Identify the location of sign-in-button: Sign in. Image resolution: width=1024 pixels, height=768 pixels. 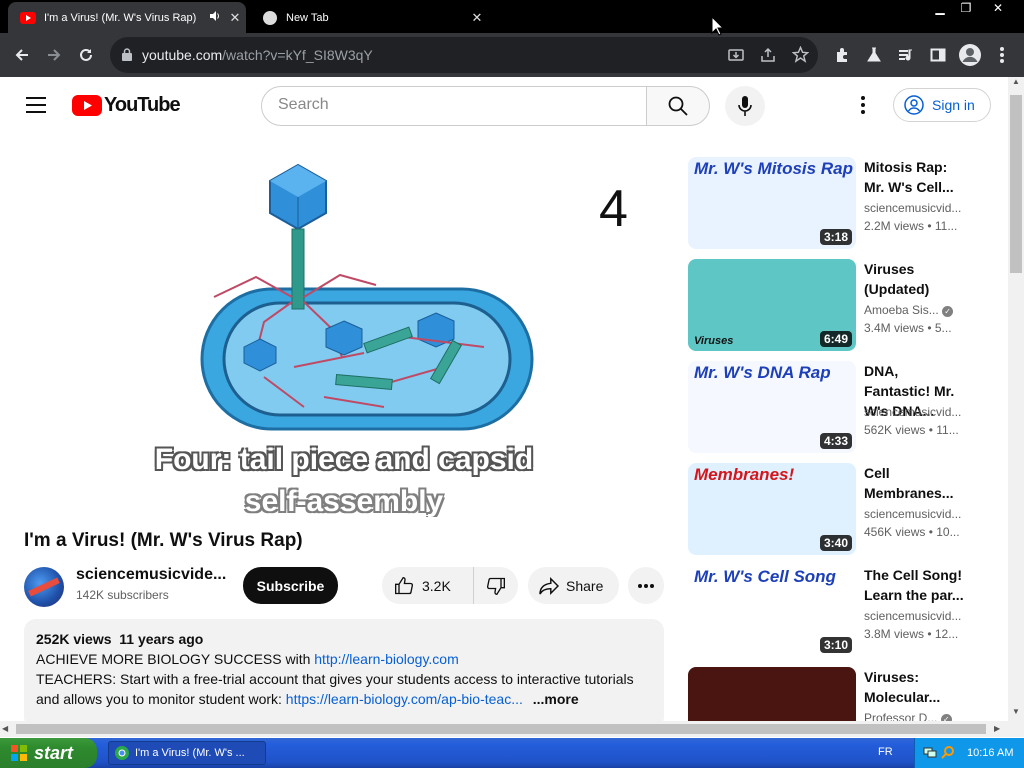
(942, 105).